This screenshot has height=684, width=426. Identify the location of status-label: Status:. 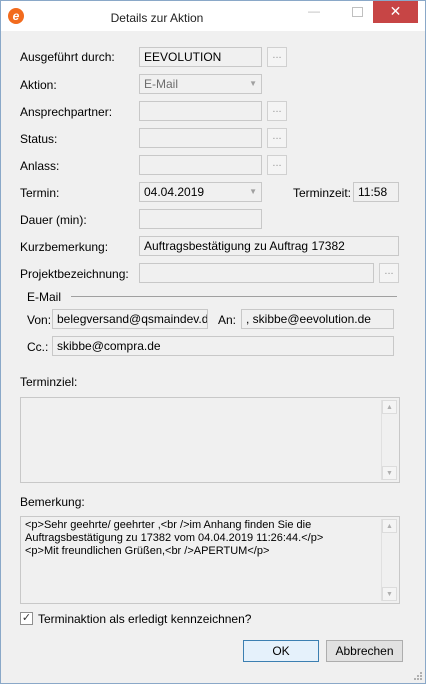
(39, 139).